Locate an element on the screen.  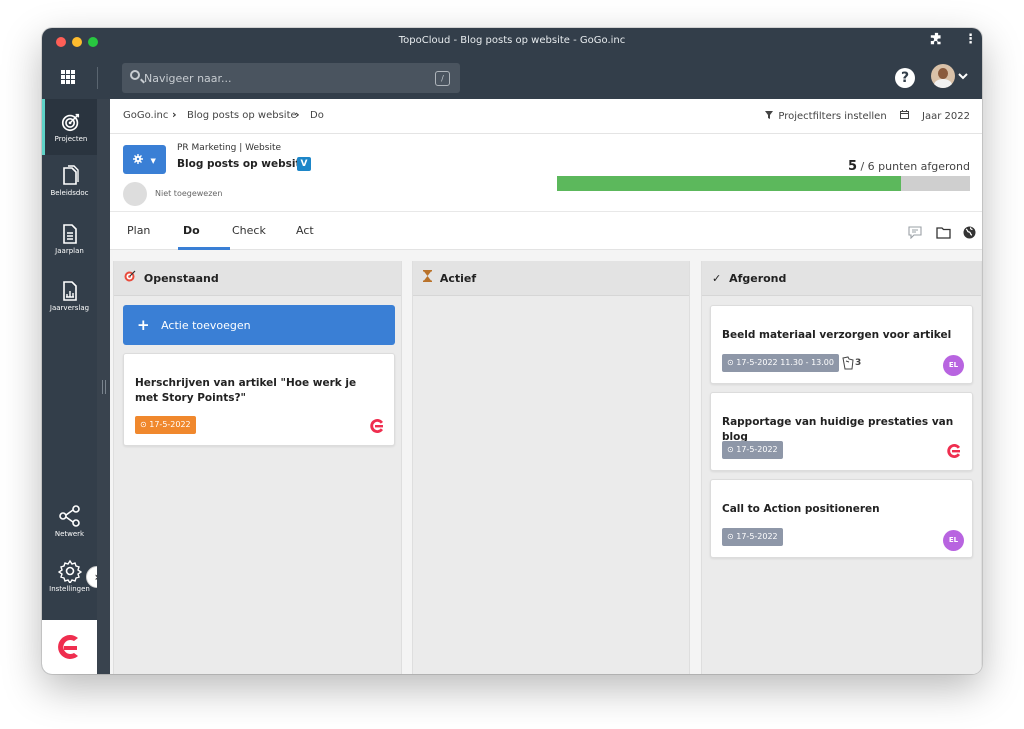
sidebar-item-beleidsdoc: Beleidsdoc is located at coordinates (69, 181).